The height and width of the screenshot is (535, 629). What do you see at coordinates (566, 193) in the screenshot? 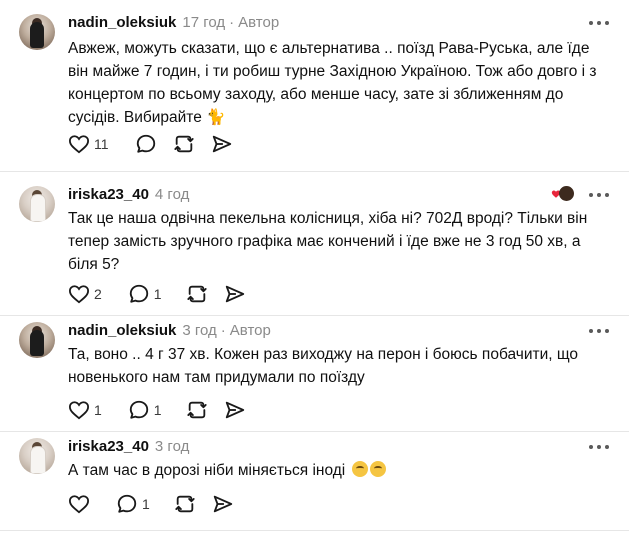
I see `reactor-avatar` at bounding box center [566, 193].